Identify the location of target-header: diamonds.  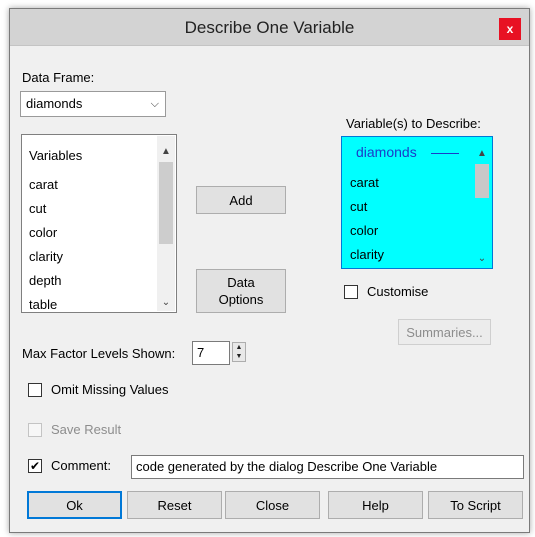
(386, 152).